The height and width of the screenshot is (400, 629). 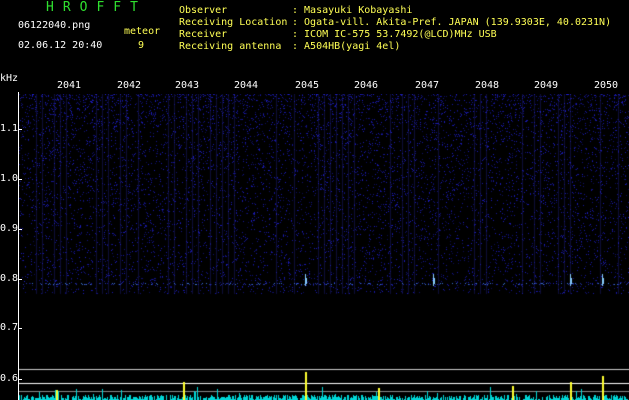 I want to click on x-tick-label: 2043, so click(x=187, y=85).